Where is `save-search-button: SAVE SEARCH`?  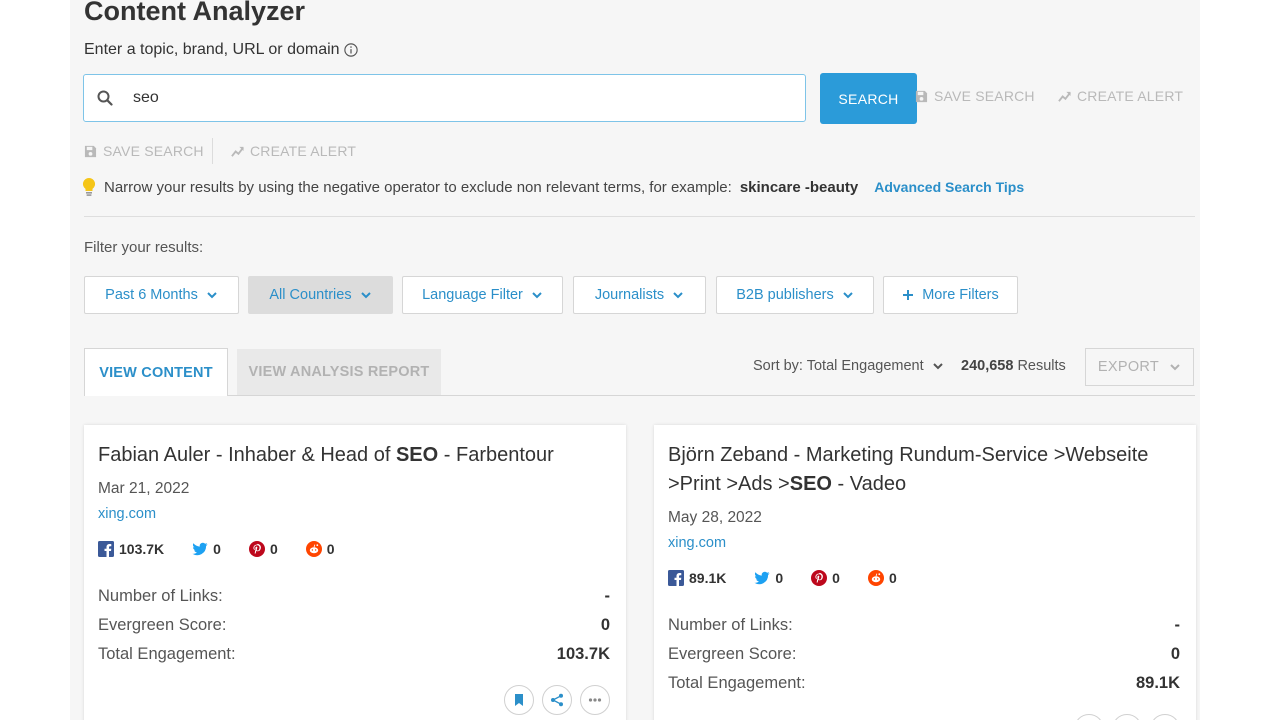
save-search-button: SAVE SEARCH is located at coordinates (144, 151).